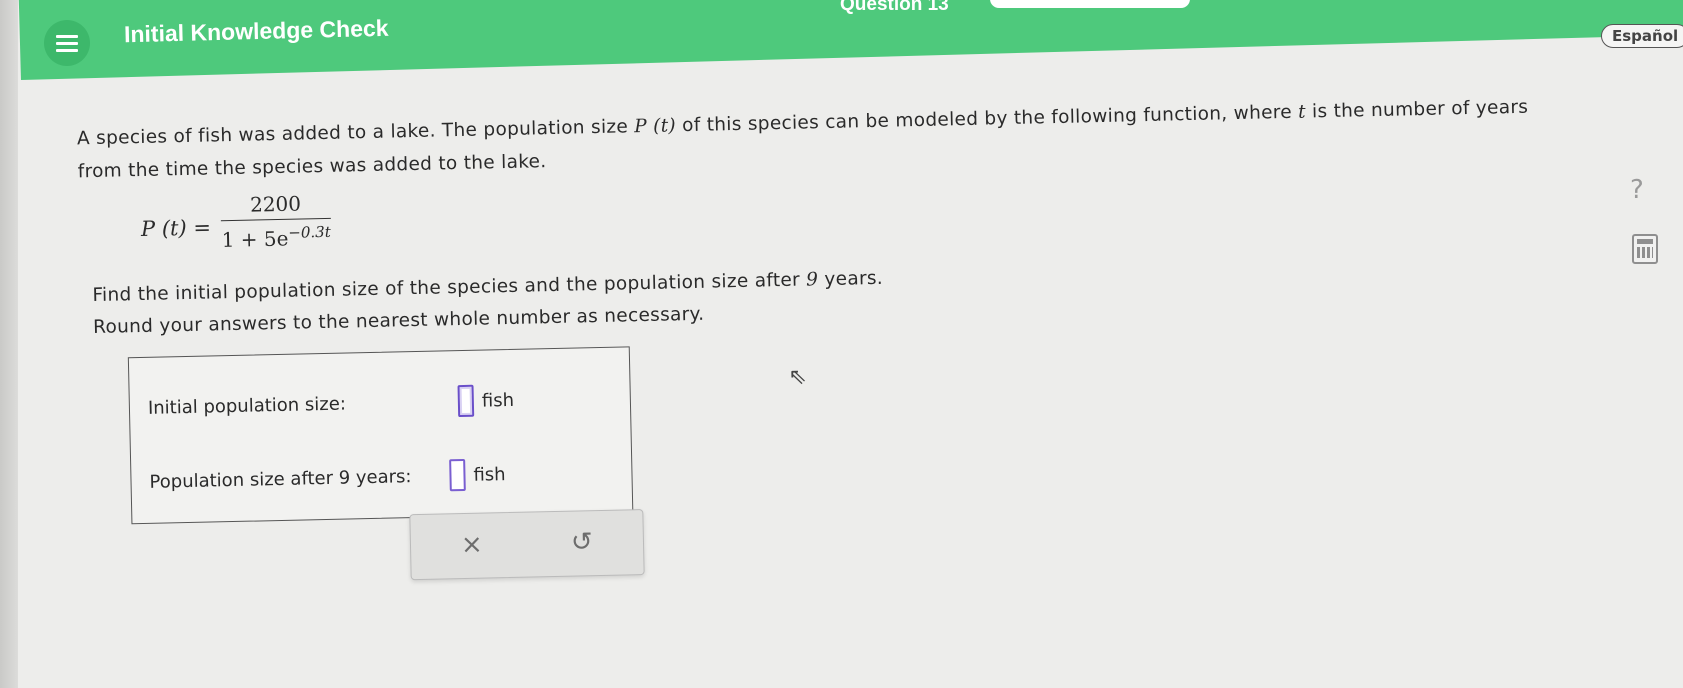  Describe the element at coordinates (812, 280) in the screenshot. I see `task-years: 9` at that location.